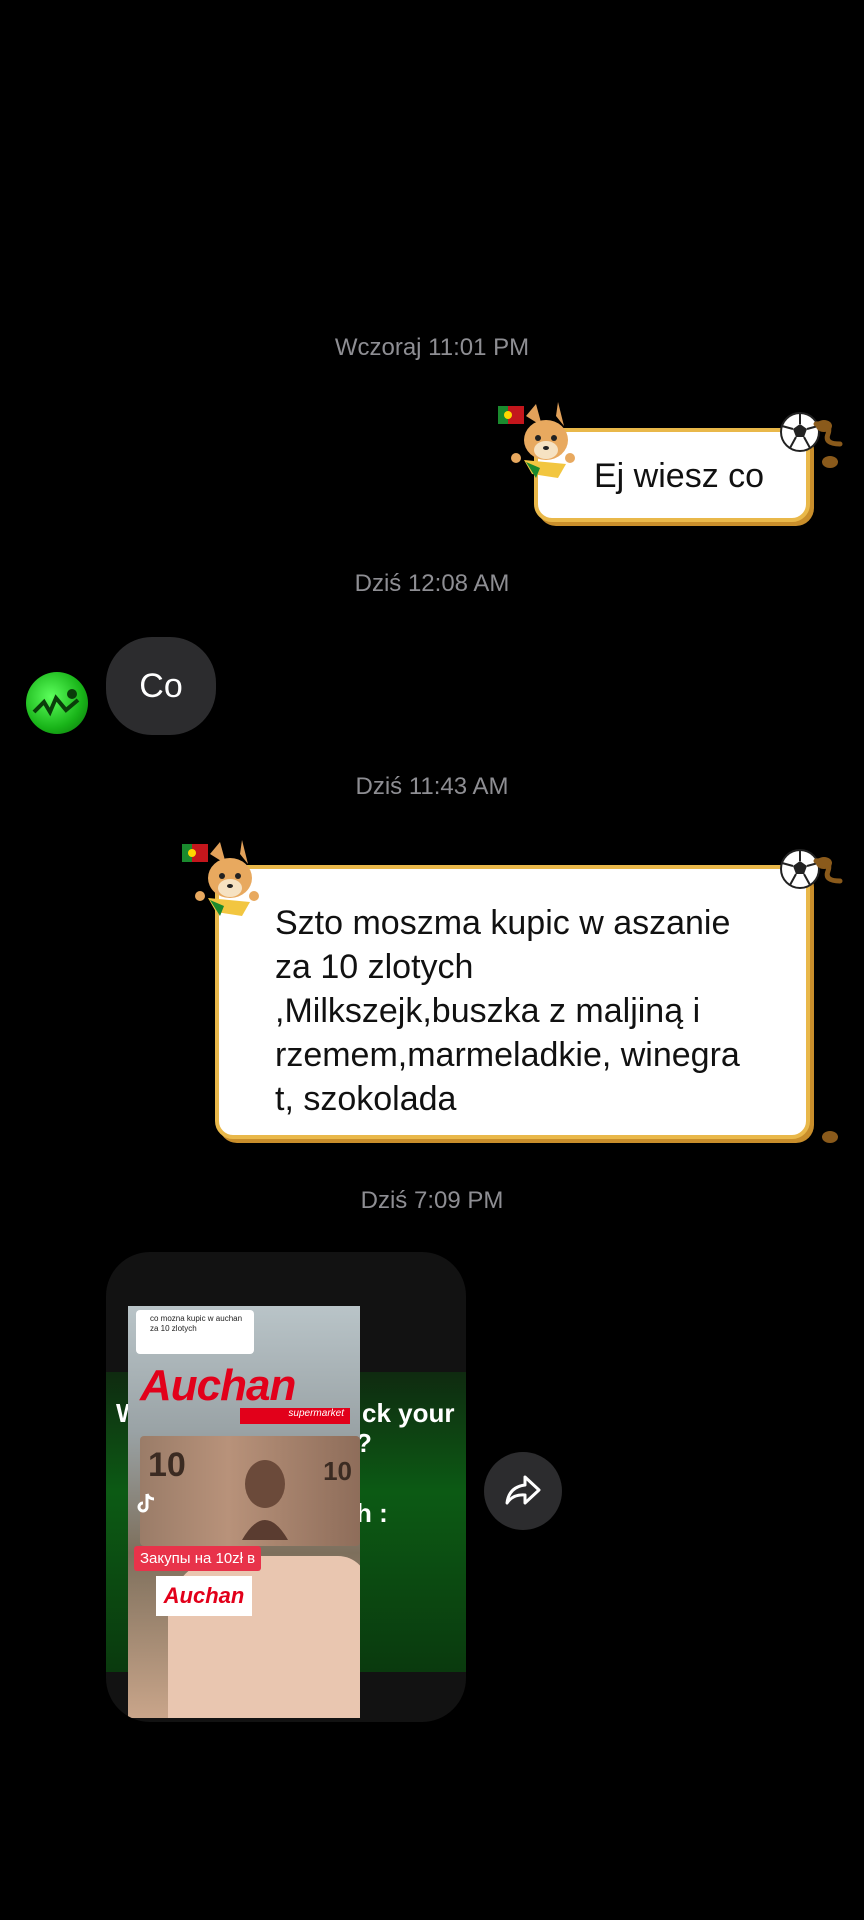 The width and height of the screenshot is (864, 1920). I want to click on caption-text: co mozna kupic w auchan za 10 zlotych, so click(196, 1323).